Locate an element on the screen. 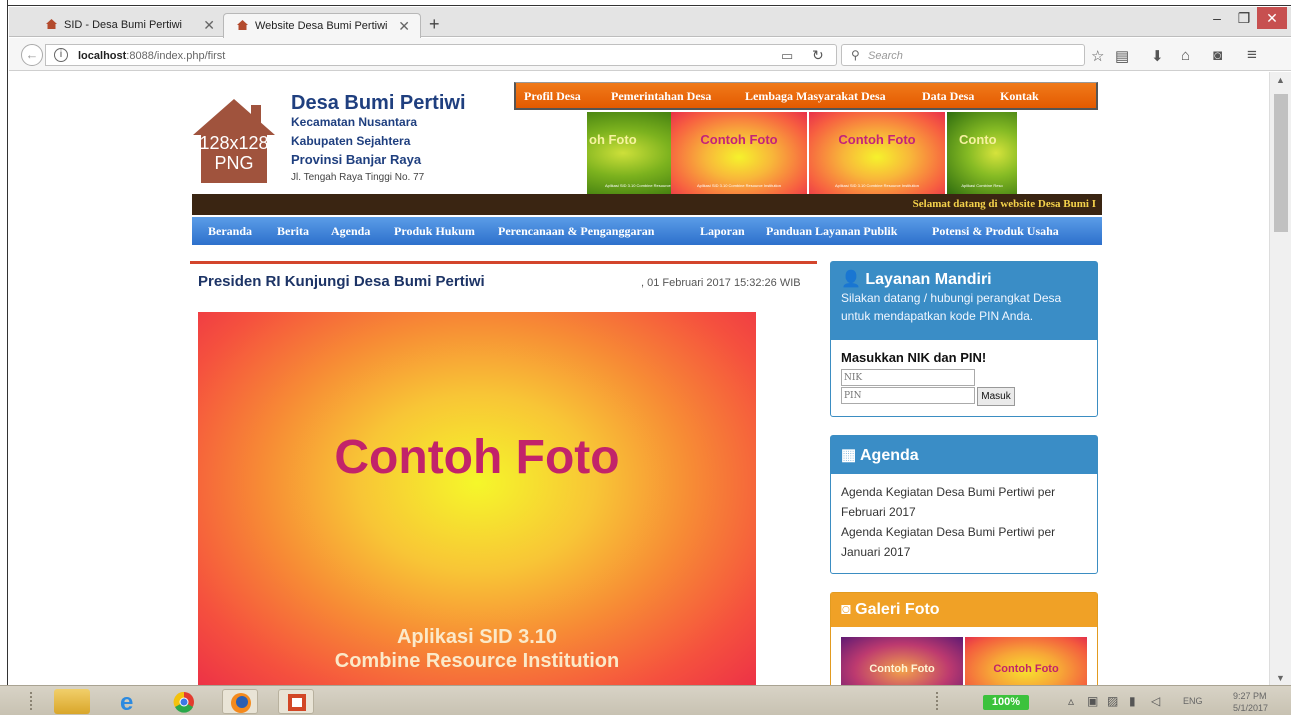 This screenshot has width=1291, height=715. menu-berita: Berita is located at coordinates (293, 231).